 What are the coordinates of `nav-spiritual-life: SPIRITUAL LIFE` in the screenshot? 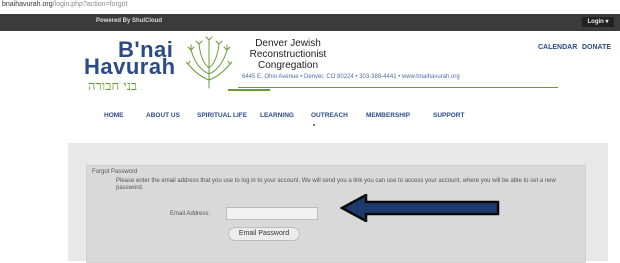 It's located at (222, 115).